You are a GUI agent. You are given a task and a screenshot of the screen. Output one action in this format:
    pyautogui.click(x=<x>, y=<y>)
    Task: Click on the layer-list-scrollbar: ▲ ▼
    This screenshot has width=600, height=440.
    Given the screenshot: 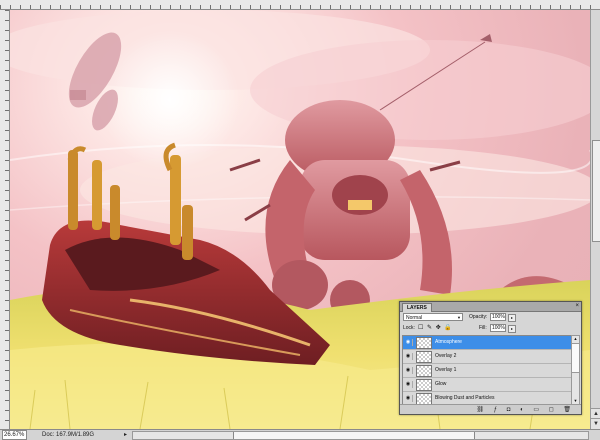 What is the action you would take?
    pyautogui.click(x=575, y=370)
    